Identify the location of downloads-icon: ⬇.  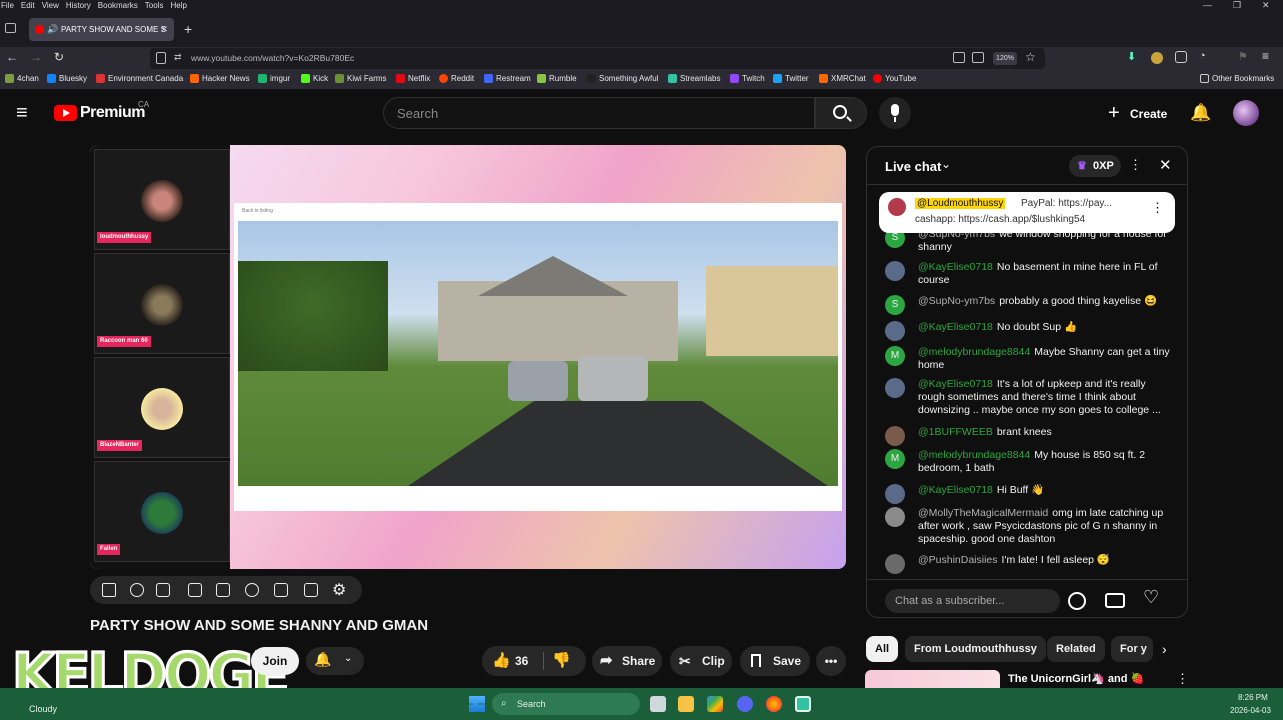
(1131, 56).